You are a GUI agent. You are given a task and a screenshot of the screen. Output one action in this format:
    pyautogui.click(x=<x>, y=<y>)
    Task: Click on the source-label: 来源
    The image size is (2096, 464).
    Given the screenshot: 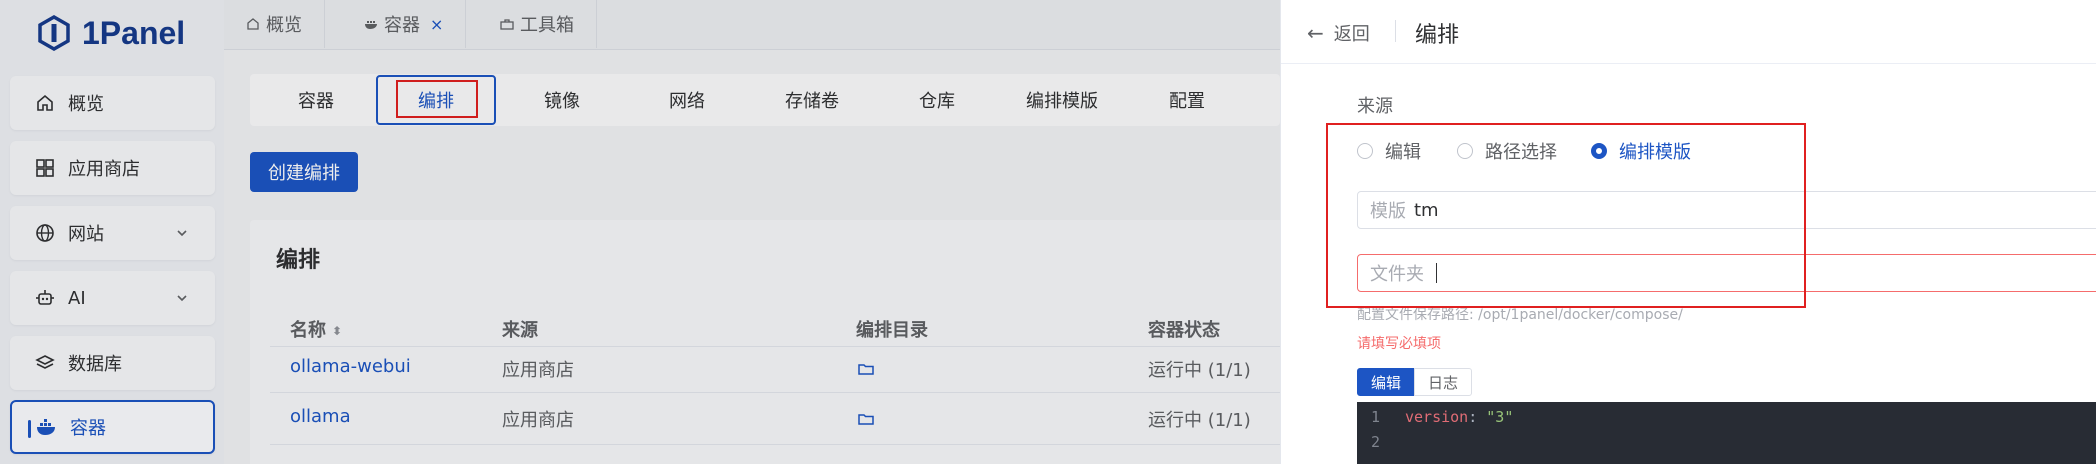 What is the action you would take?
    pyautogui.click(x=1375, y=106)
    